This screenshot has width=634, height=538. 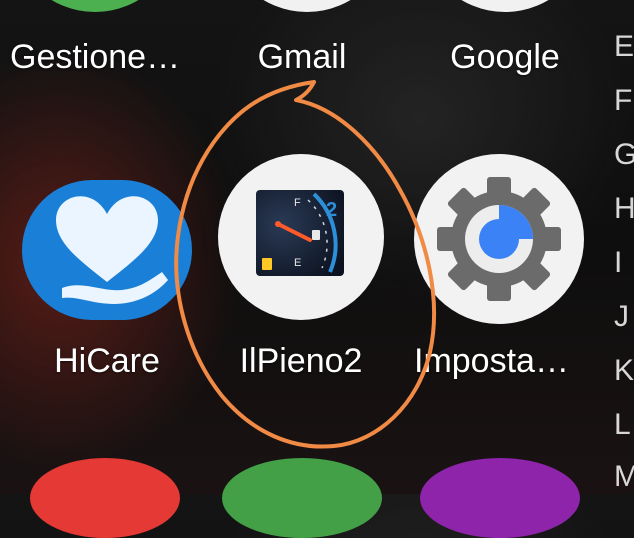 I want to click on alpha-index-l: L, so click(x=622, y=425).